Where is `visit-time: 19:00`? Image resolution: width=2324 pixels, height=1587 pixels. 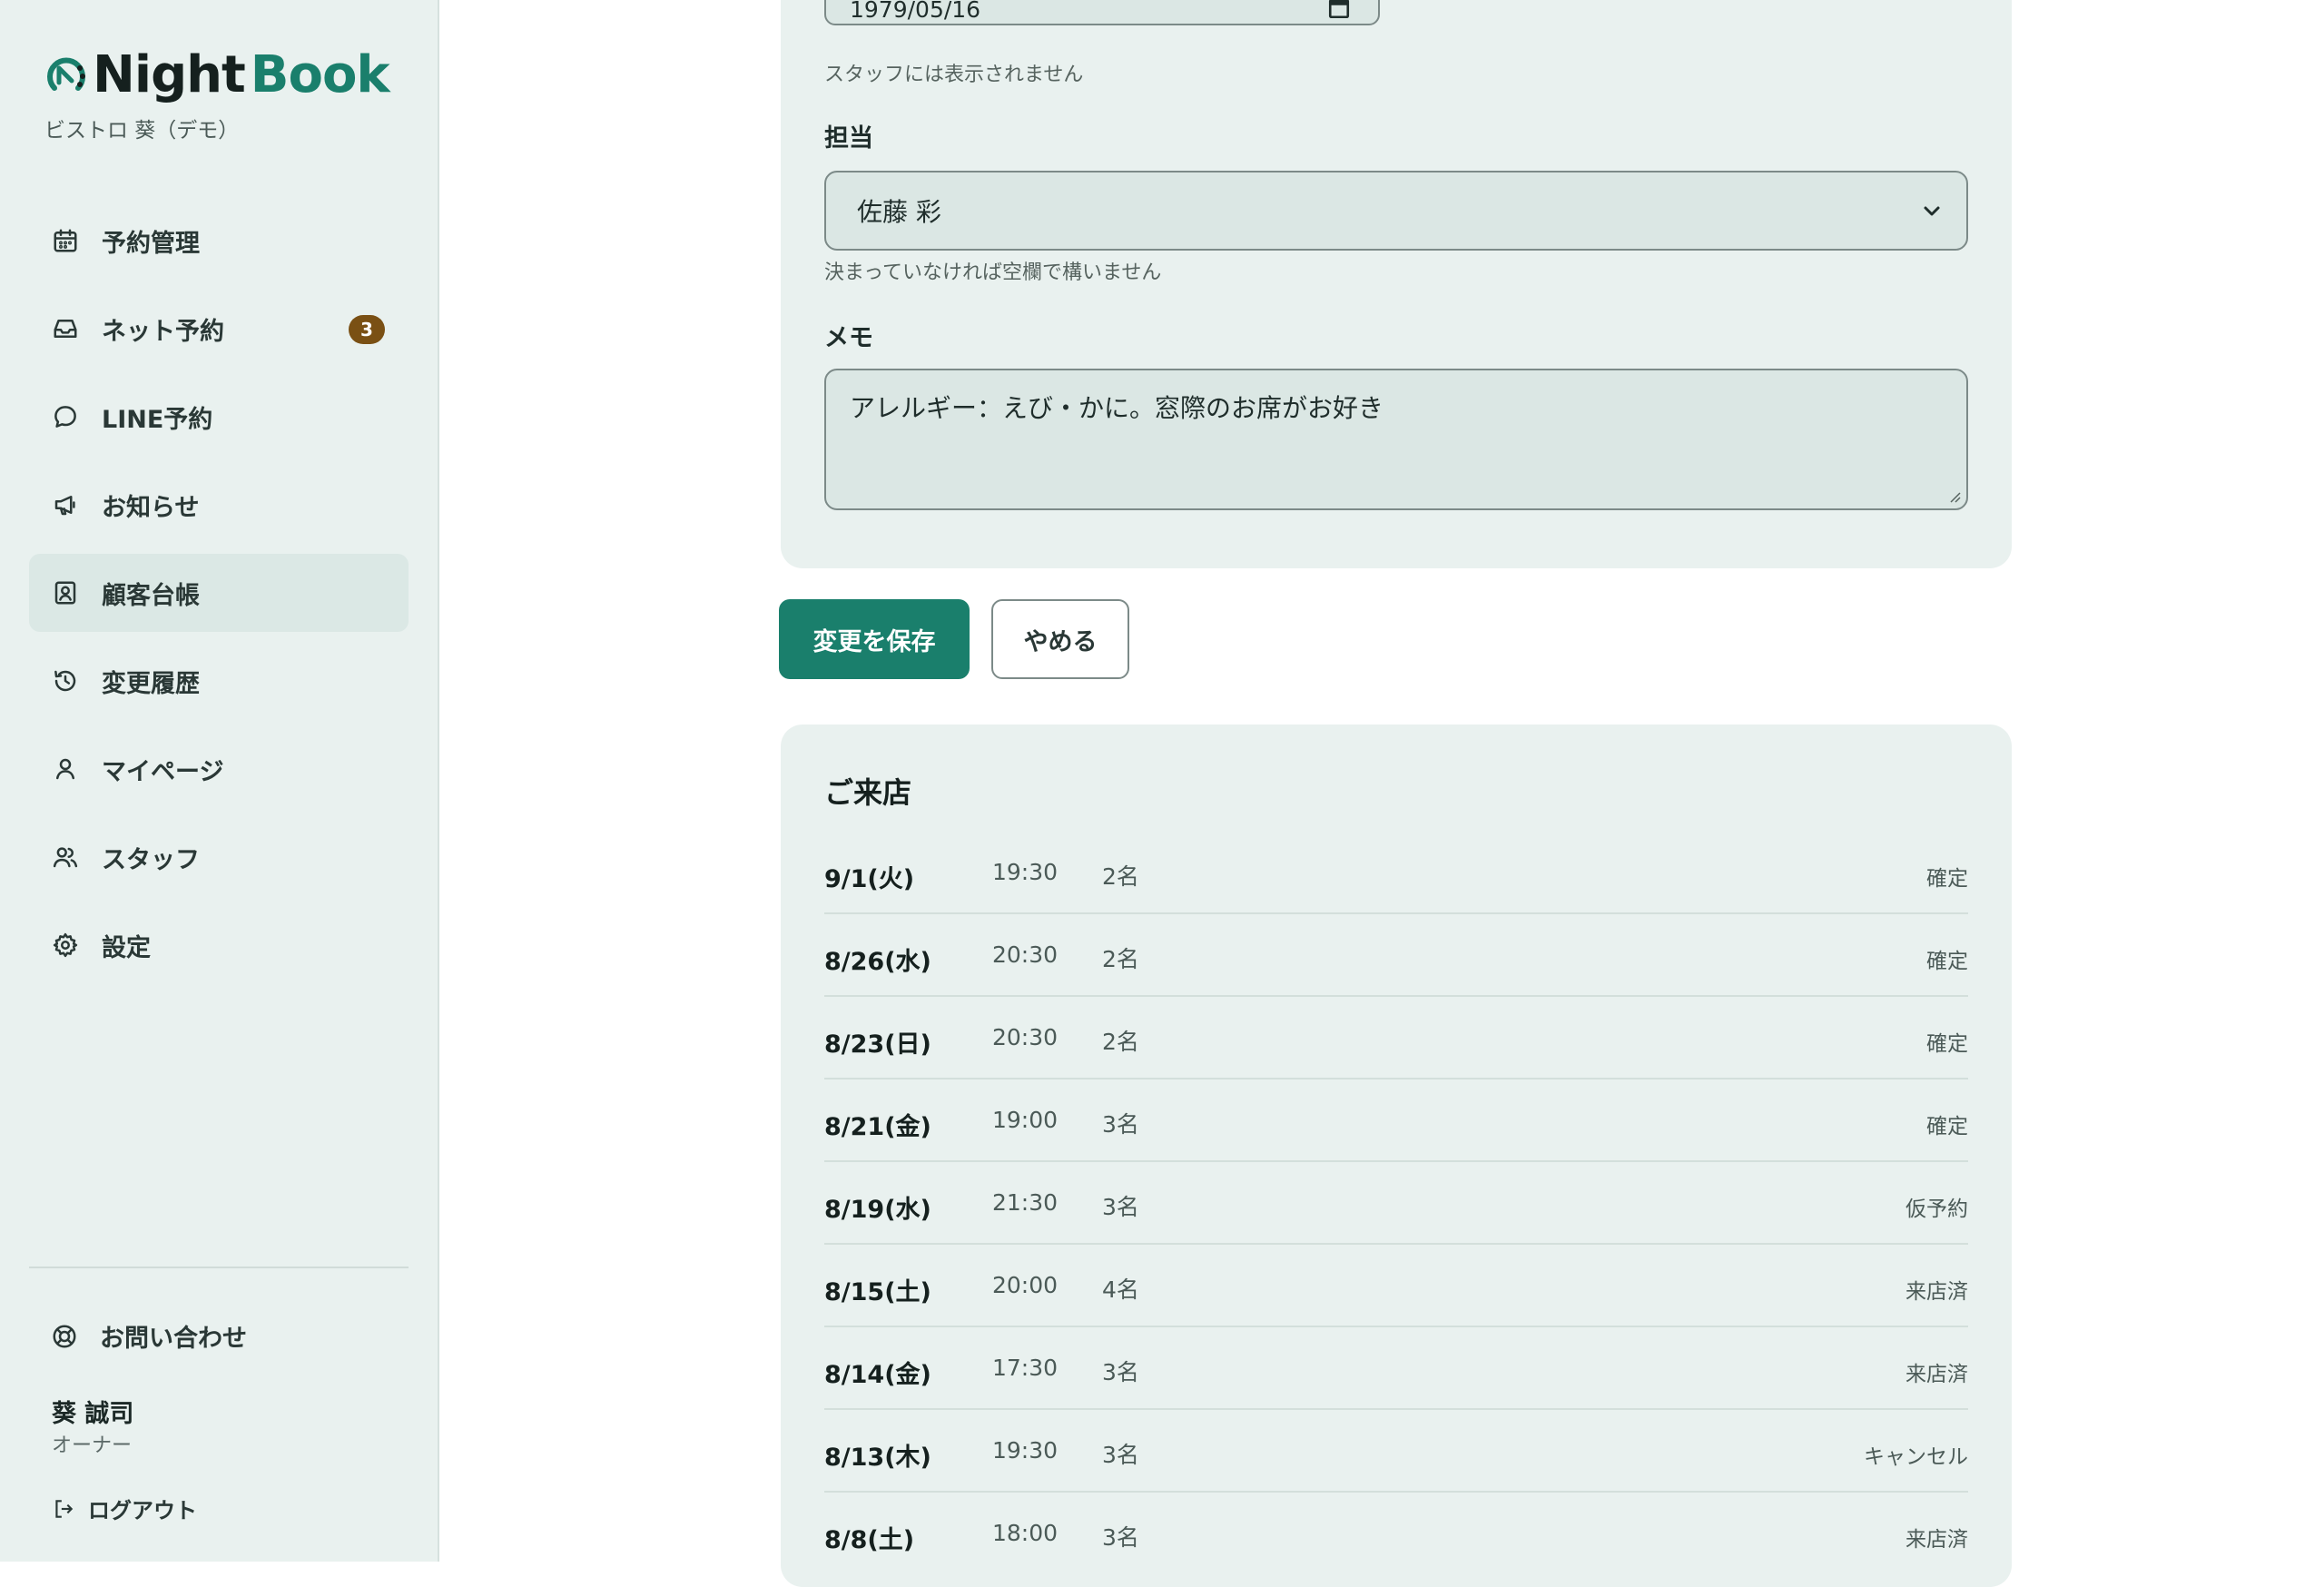
visit-time: 19:00 is located at coordinates (1025, 1120).